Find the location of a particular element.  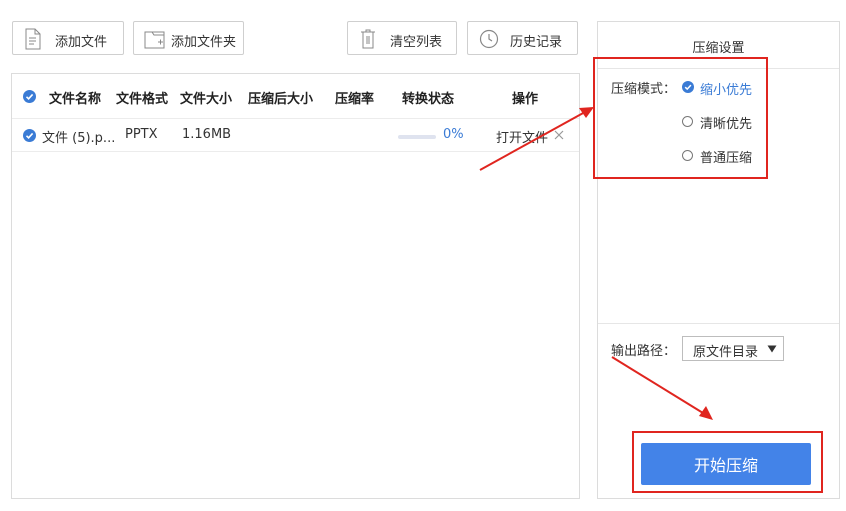

output-path-select: 原文件目录 is located at coordinates (733, 348).